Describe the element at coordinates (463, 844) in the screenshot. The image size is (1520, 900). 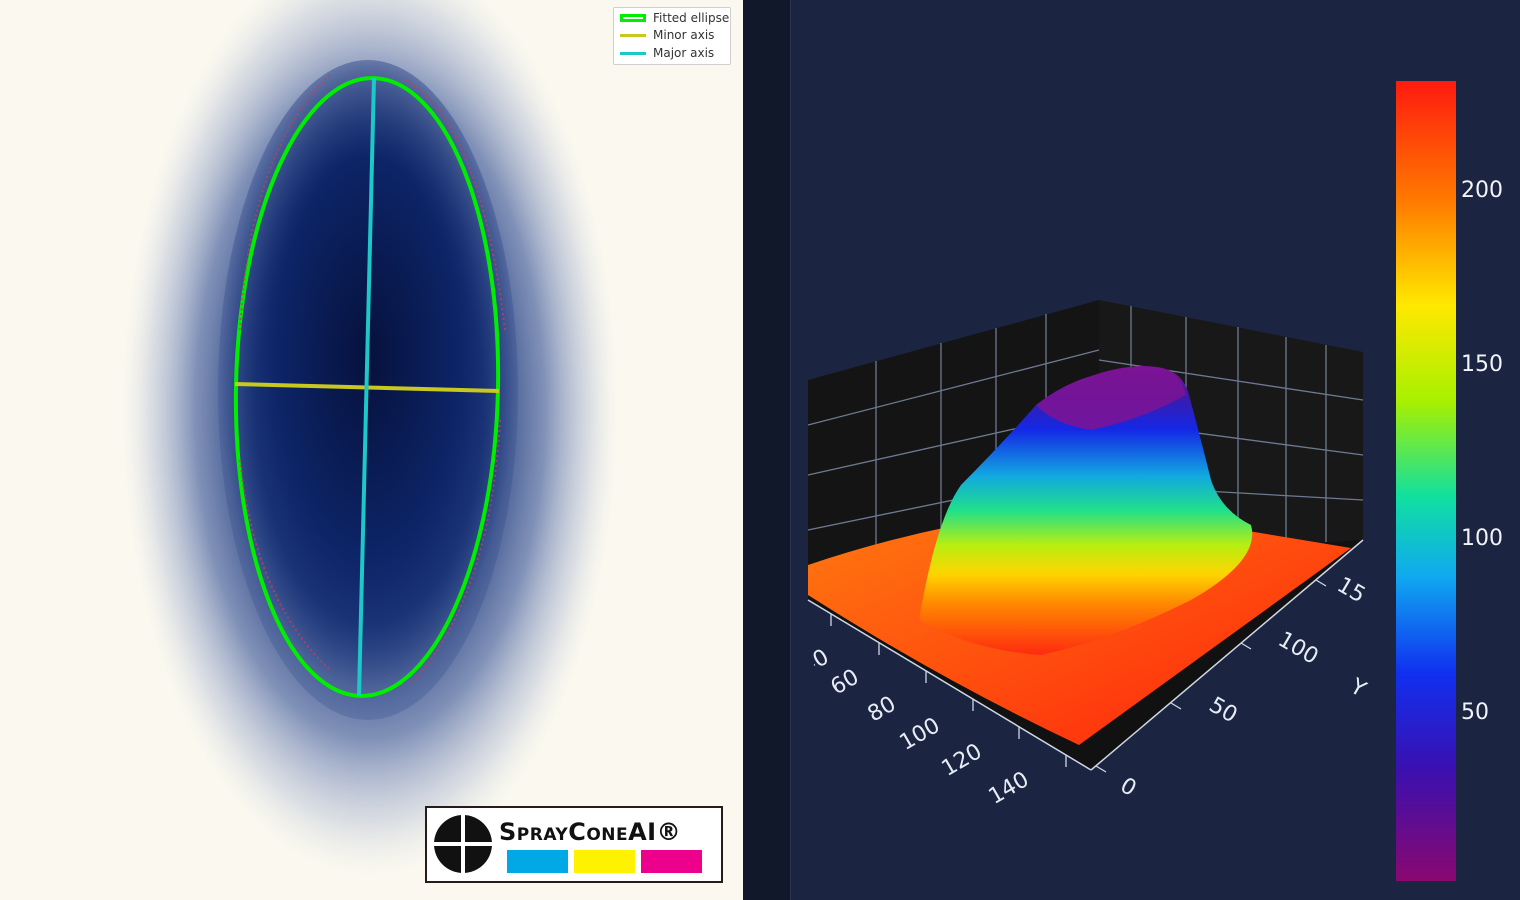
I see `crosshair-logo-icon` at that location.